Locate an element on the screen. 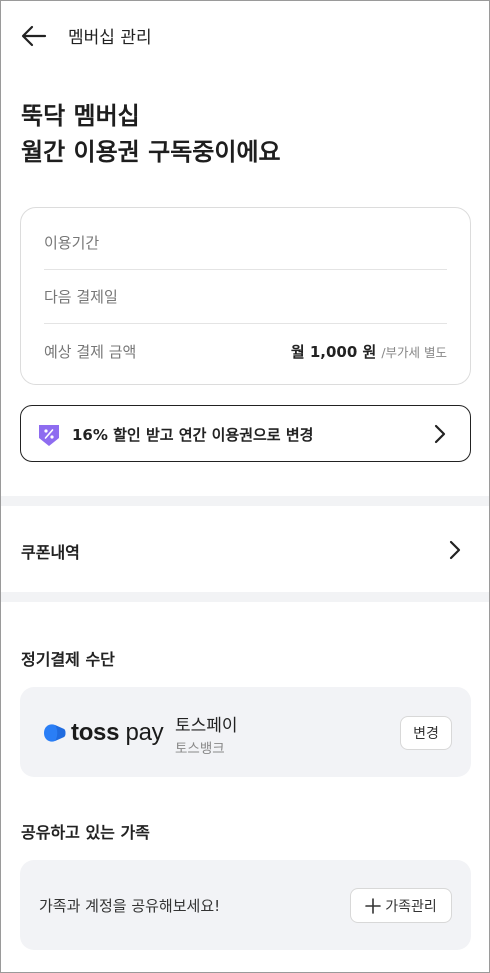 Image resolution: width=490 pixels, height=973 pixels. payment-method-name: 토스페이 is located at coordinates (206, 726).